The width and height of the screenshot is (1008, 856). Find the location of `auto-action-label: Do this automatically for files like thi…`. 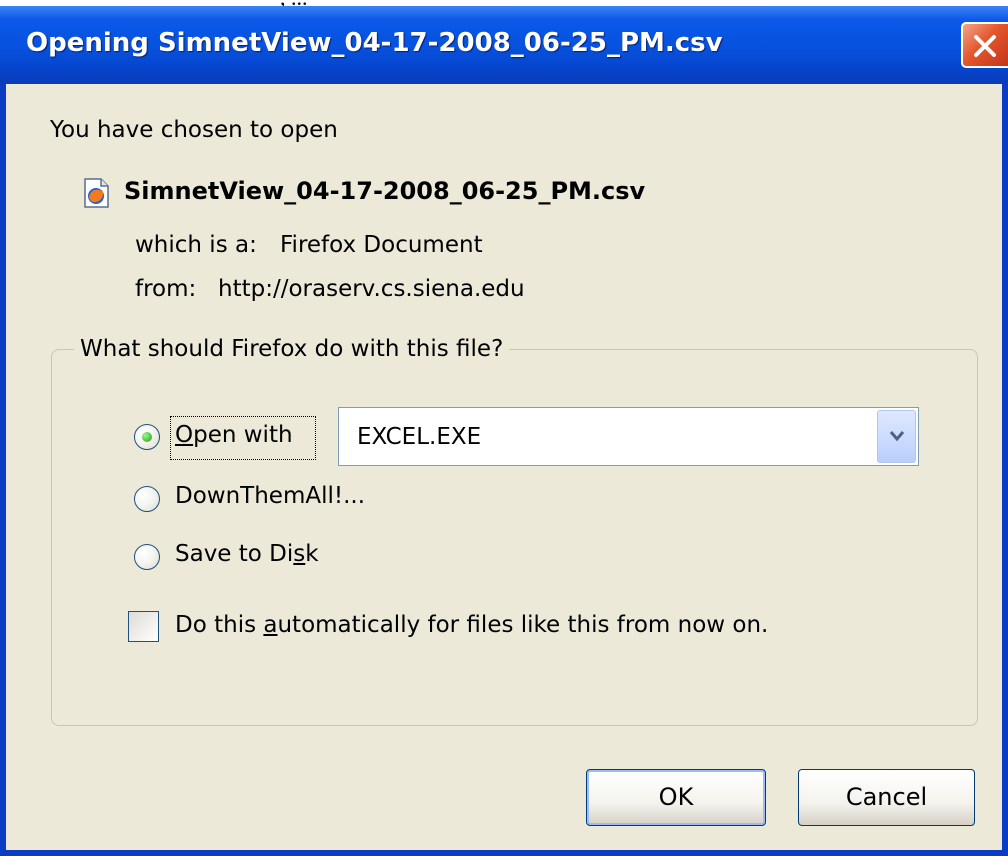

auto-action-label: Do this automatically for files like thi… is located at coordinates (471, 625).